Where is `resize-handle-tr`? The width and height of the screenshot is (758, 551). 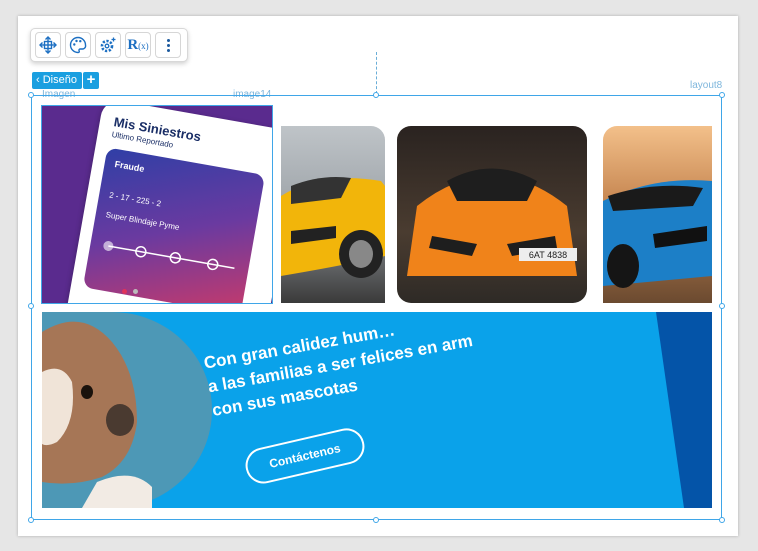
resize-handle-tr is located at coordinates (722, 95).